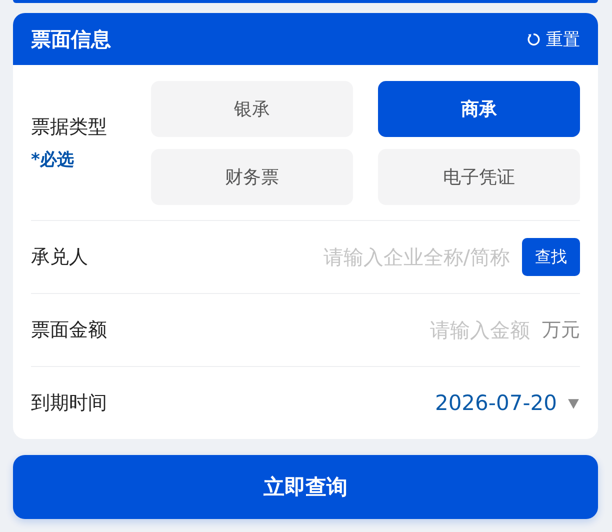 This screenshot has height=532, width=612. I want to click on find-button: 查找, so click(551, 257).